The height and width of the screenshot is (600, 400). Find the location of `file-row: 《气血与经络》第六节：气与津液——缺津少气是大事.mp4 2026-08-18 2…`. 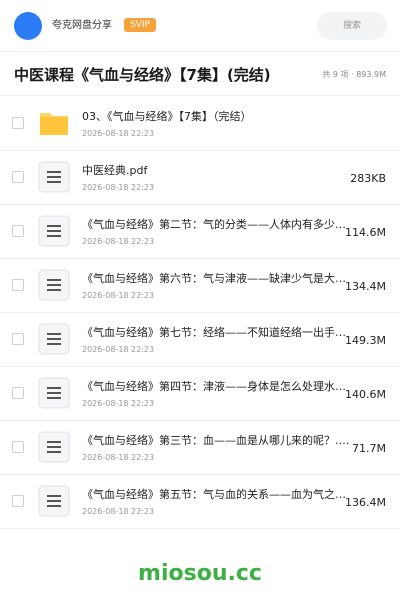

file-row: 《气血与经络》第六节：气与津液——缺津少气是大事.mp4 2026-08-18 2… is located at coordinates (200, 286).